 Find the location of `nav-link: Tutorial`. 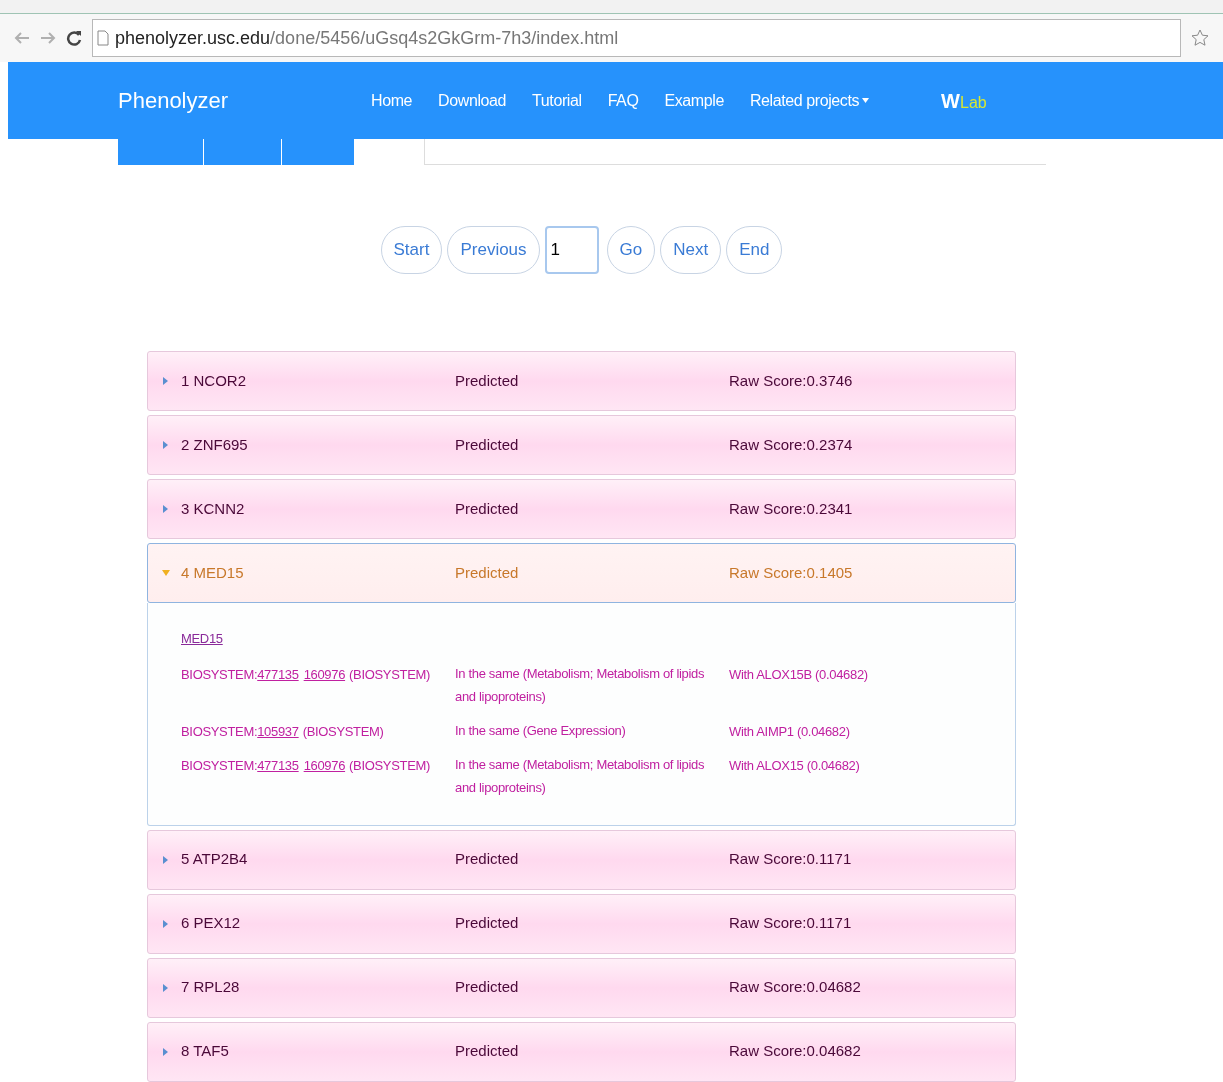

nav-link: Tutorial is located at coordinates (557, 100).